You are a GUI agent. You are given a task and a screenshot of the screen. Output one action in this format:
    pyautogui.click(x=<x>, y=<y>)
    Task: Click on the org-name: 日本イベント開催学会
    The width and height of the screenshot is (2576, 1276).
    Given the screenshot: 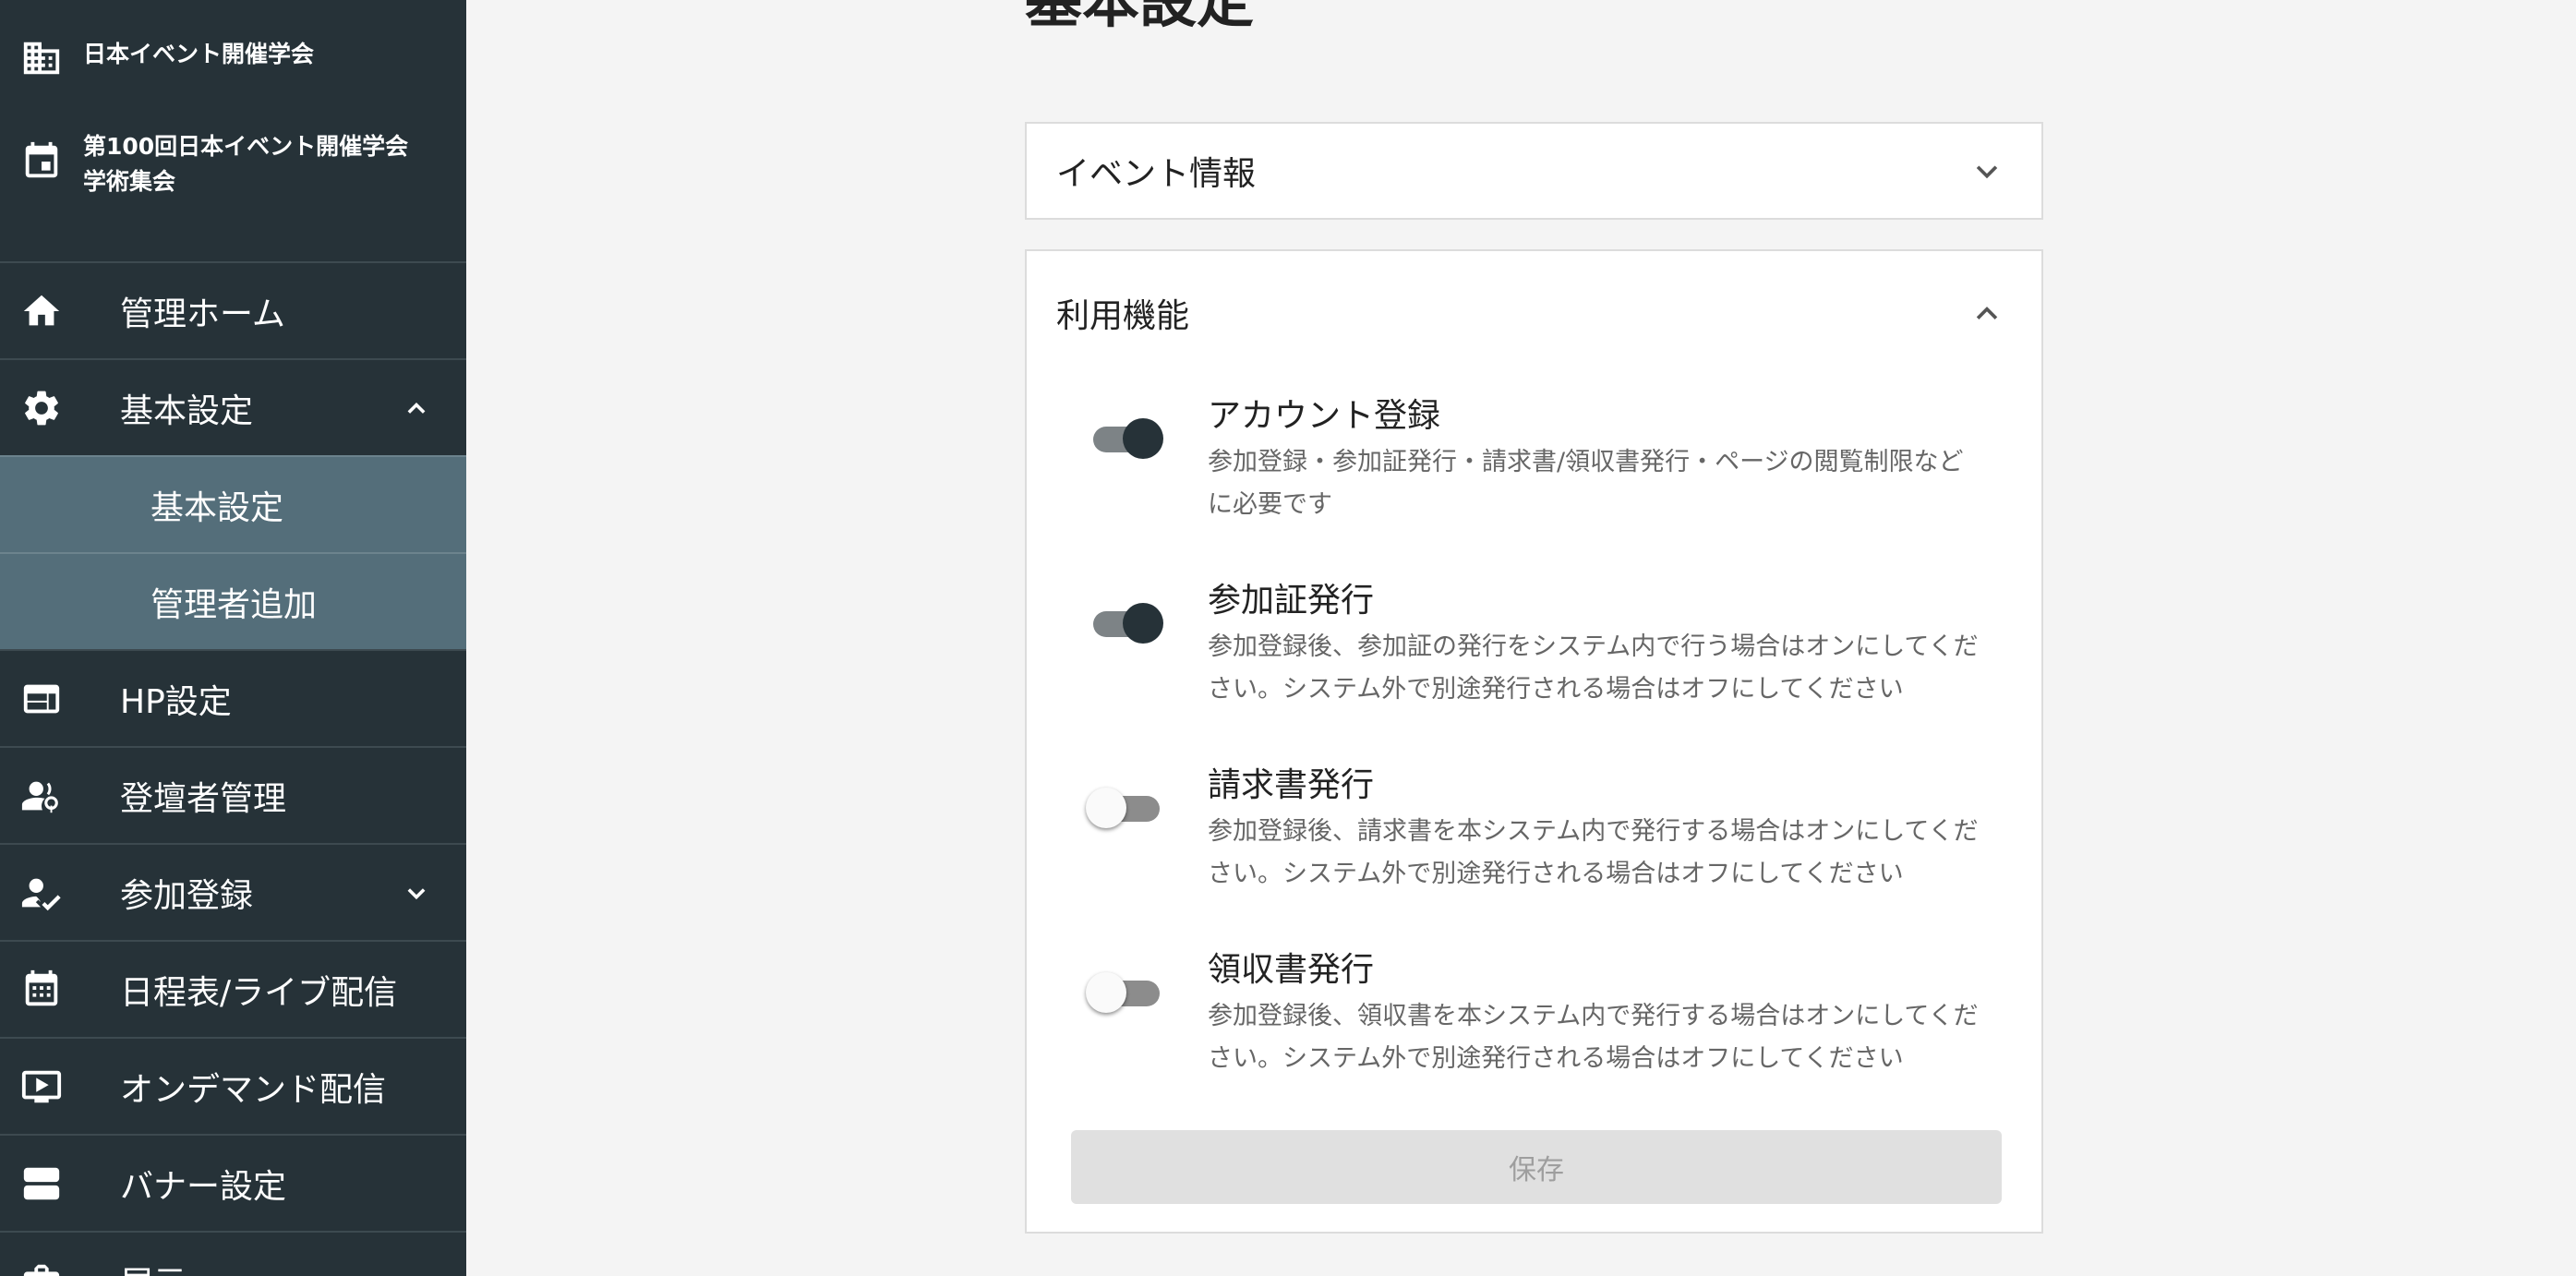 What is the action you would take?
    pyautogui.click(x=199, y=54)
    